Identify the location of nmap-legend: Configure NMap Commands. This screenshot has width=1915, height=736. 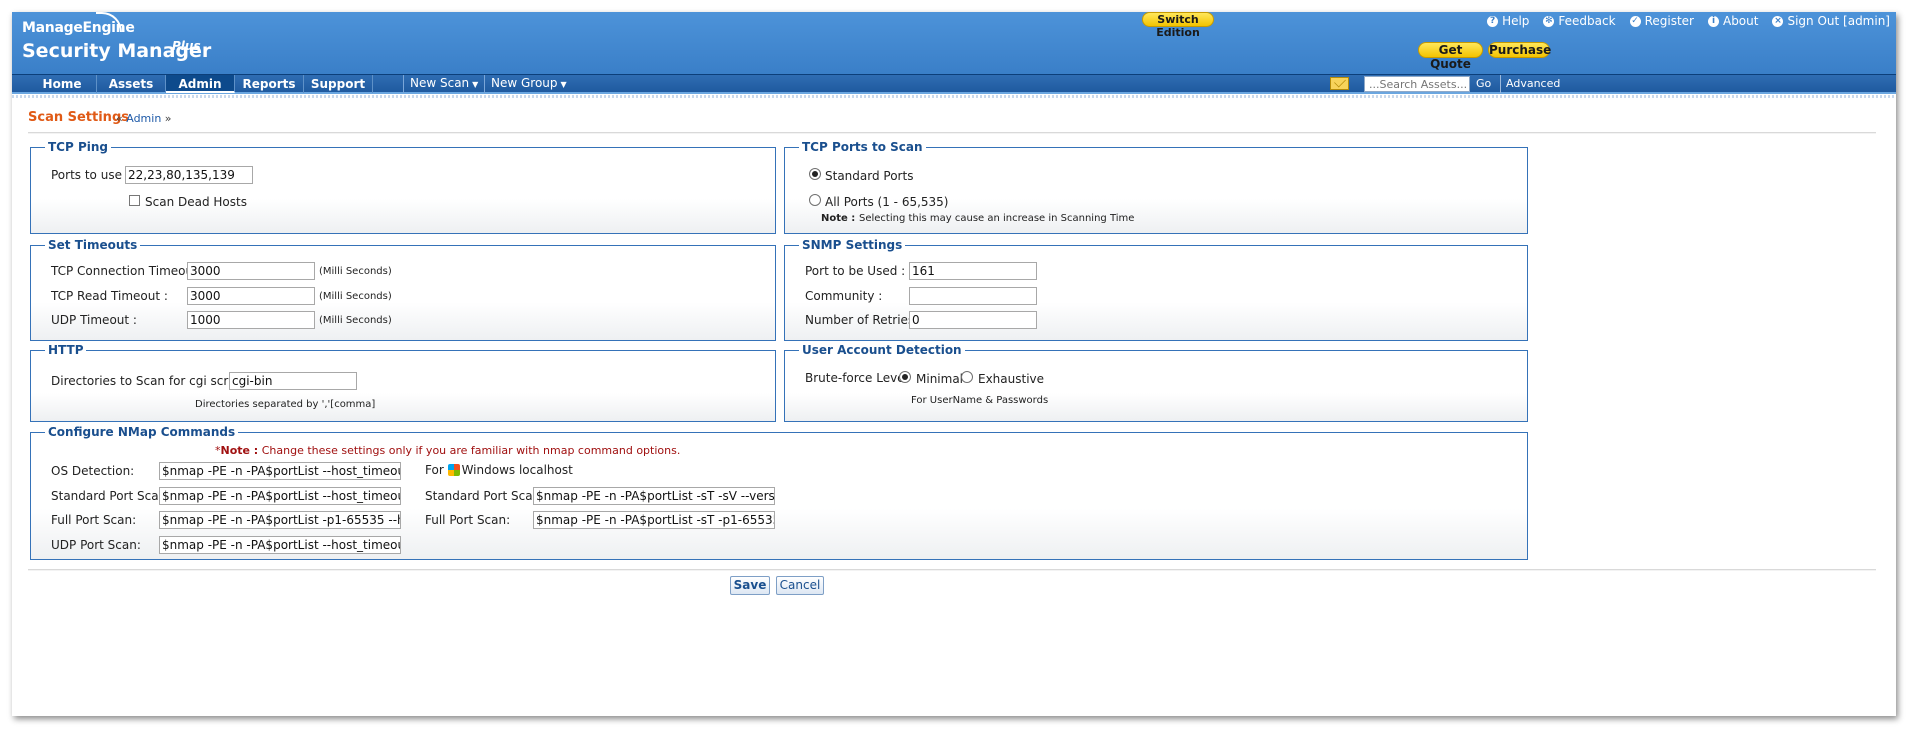
(142, 432).